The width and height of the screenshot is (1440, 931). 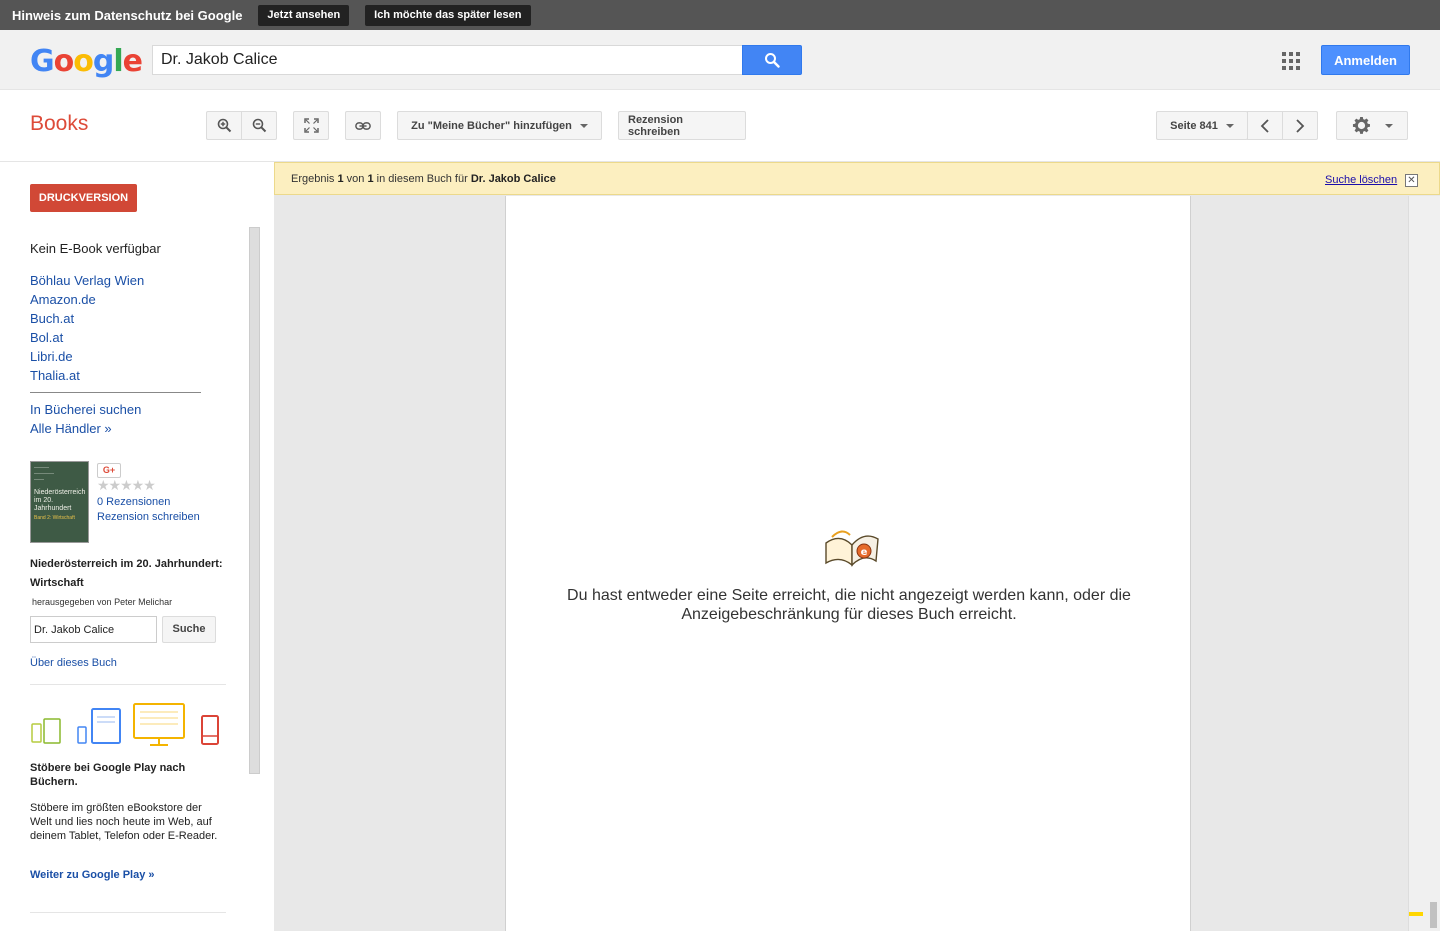 I want to click on svg-text: e, so click(x=864, y=552).